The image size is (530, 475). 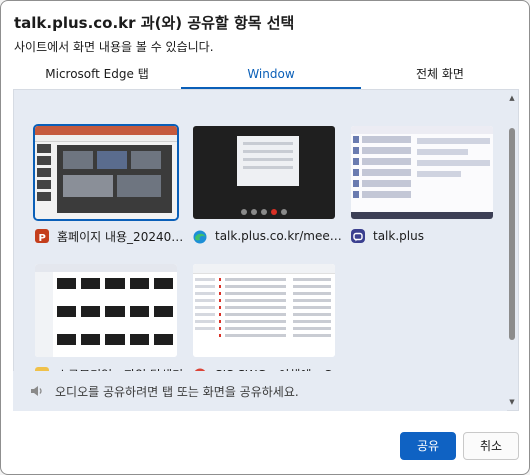 What do you see at coordinates (512, 234) in the screenshot?
I see `scrollbar-thumb` at bounding box center [512, 234].